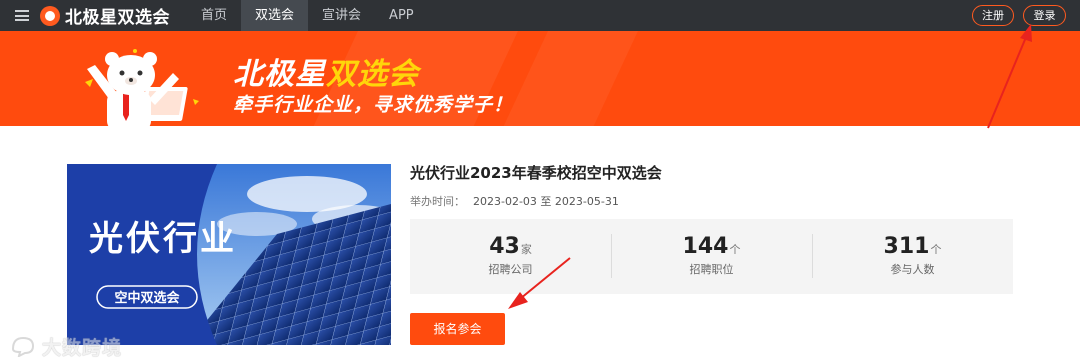 This screenshot has width=1080, height=364. I want to click on brand: 北极星双选会, so click(105, 16).